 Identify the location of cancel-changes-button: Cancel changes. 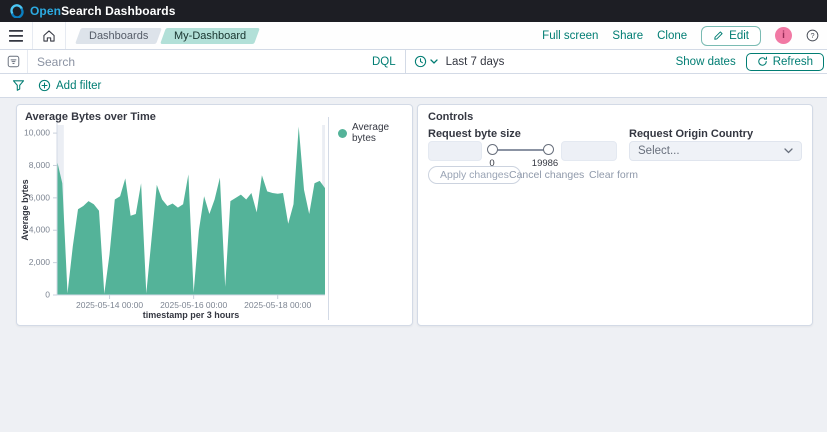
(546, 175).